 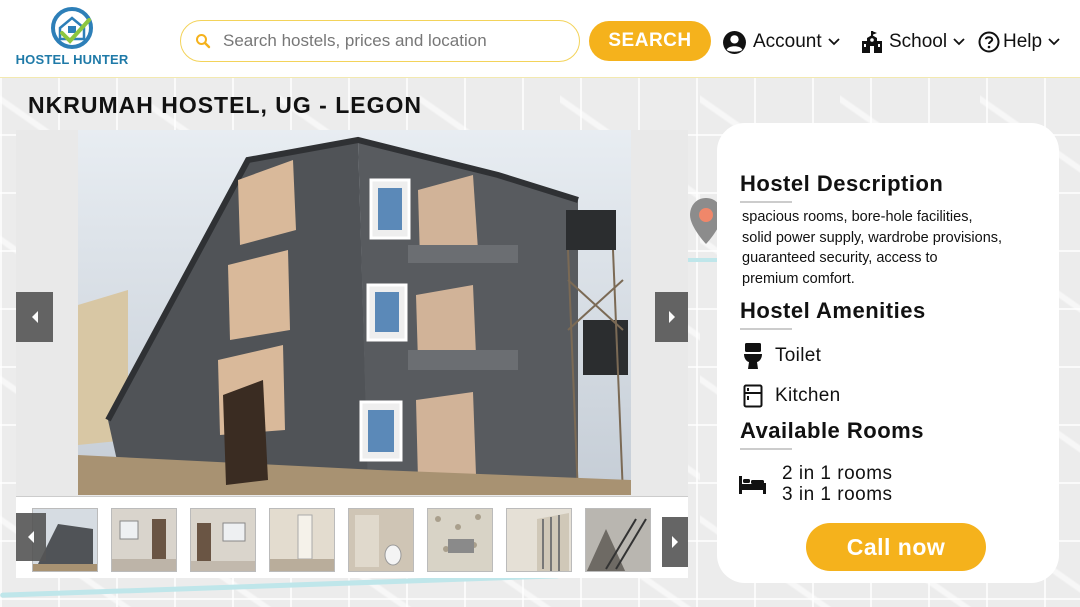 What do you see at coordinates (833, 310) in the screenshot?
I see `amenities-title: Hostel Amenities` at bounding box center [833, 310].